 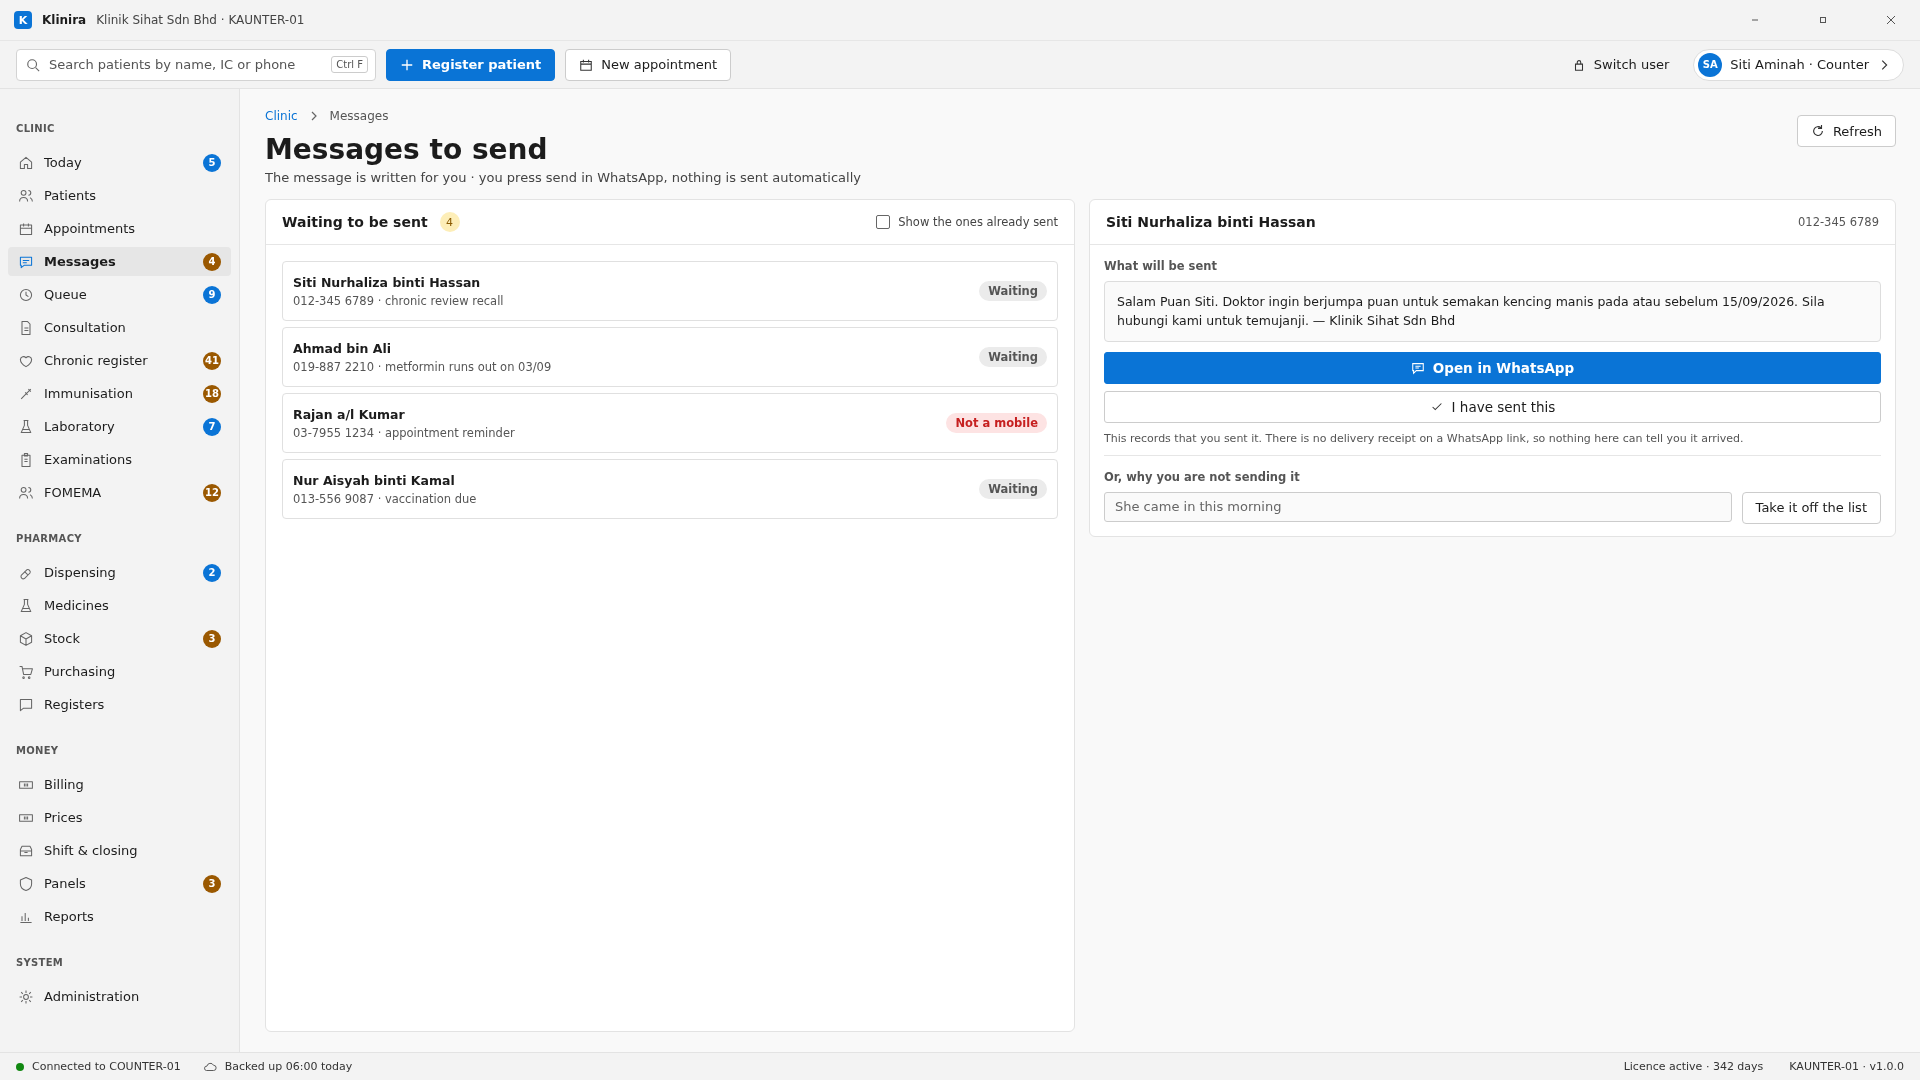 I want to click on sidebar-item: Today 5, so click(x=119, y=162).